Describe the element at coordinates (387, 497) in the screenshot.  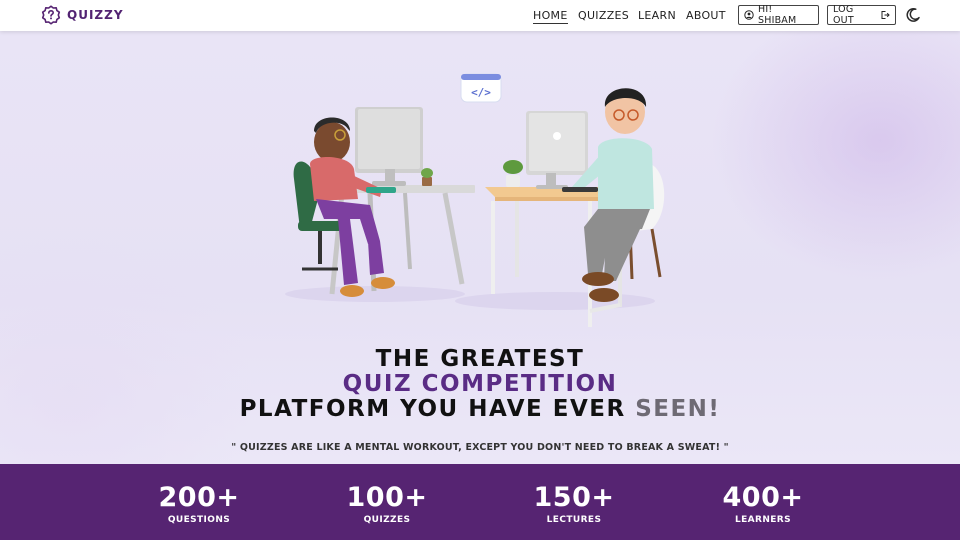
I see `stat-value: 100+` at that location.